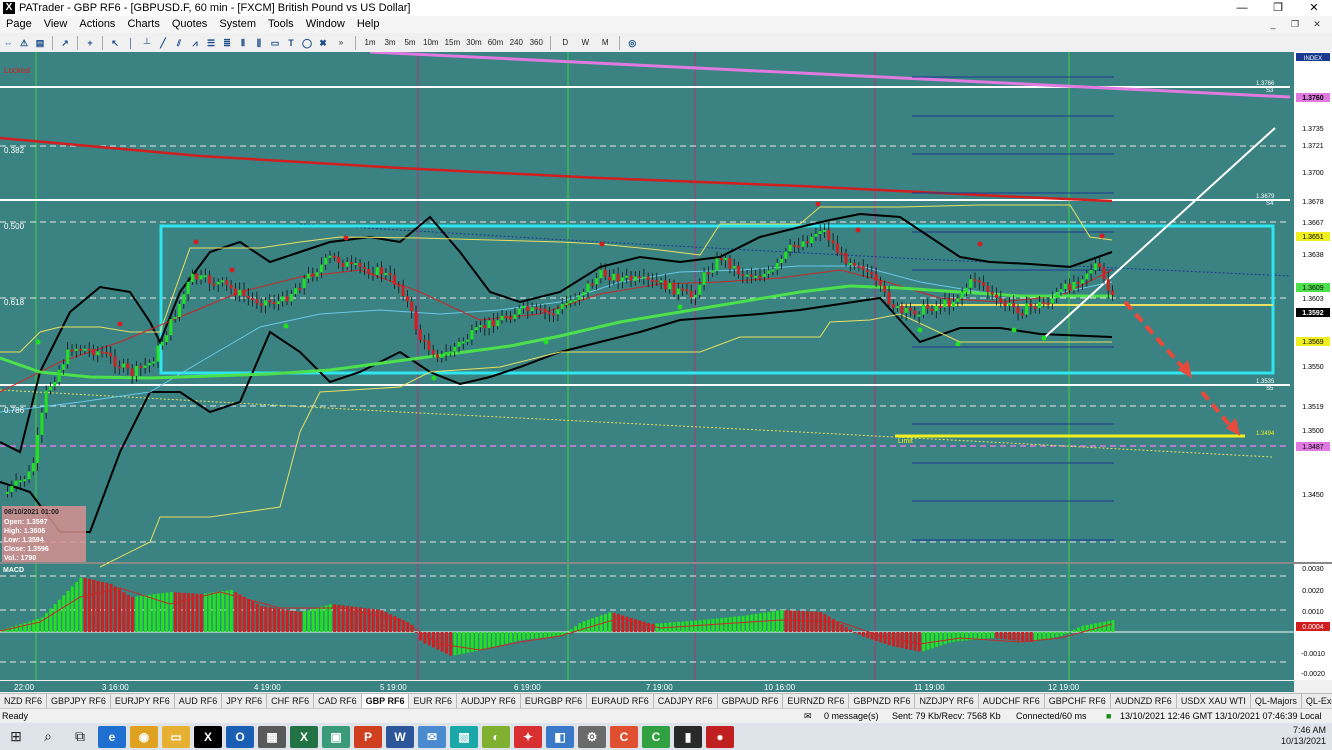 This screenshot has height=750, width=1332. What do you see at coordinates (592, 736) in the screenshot?
I see `settings-icon: ⚙` at bounding box center [592, 736].